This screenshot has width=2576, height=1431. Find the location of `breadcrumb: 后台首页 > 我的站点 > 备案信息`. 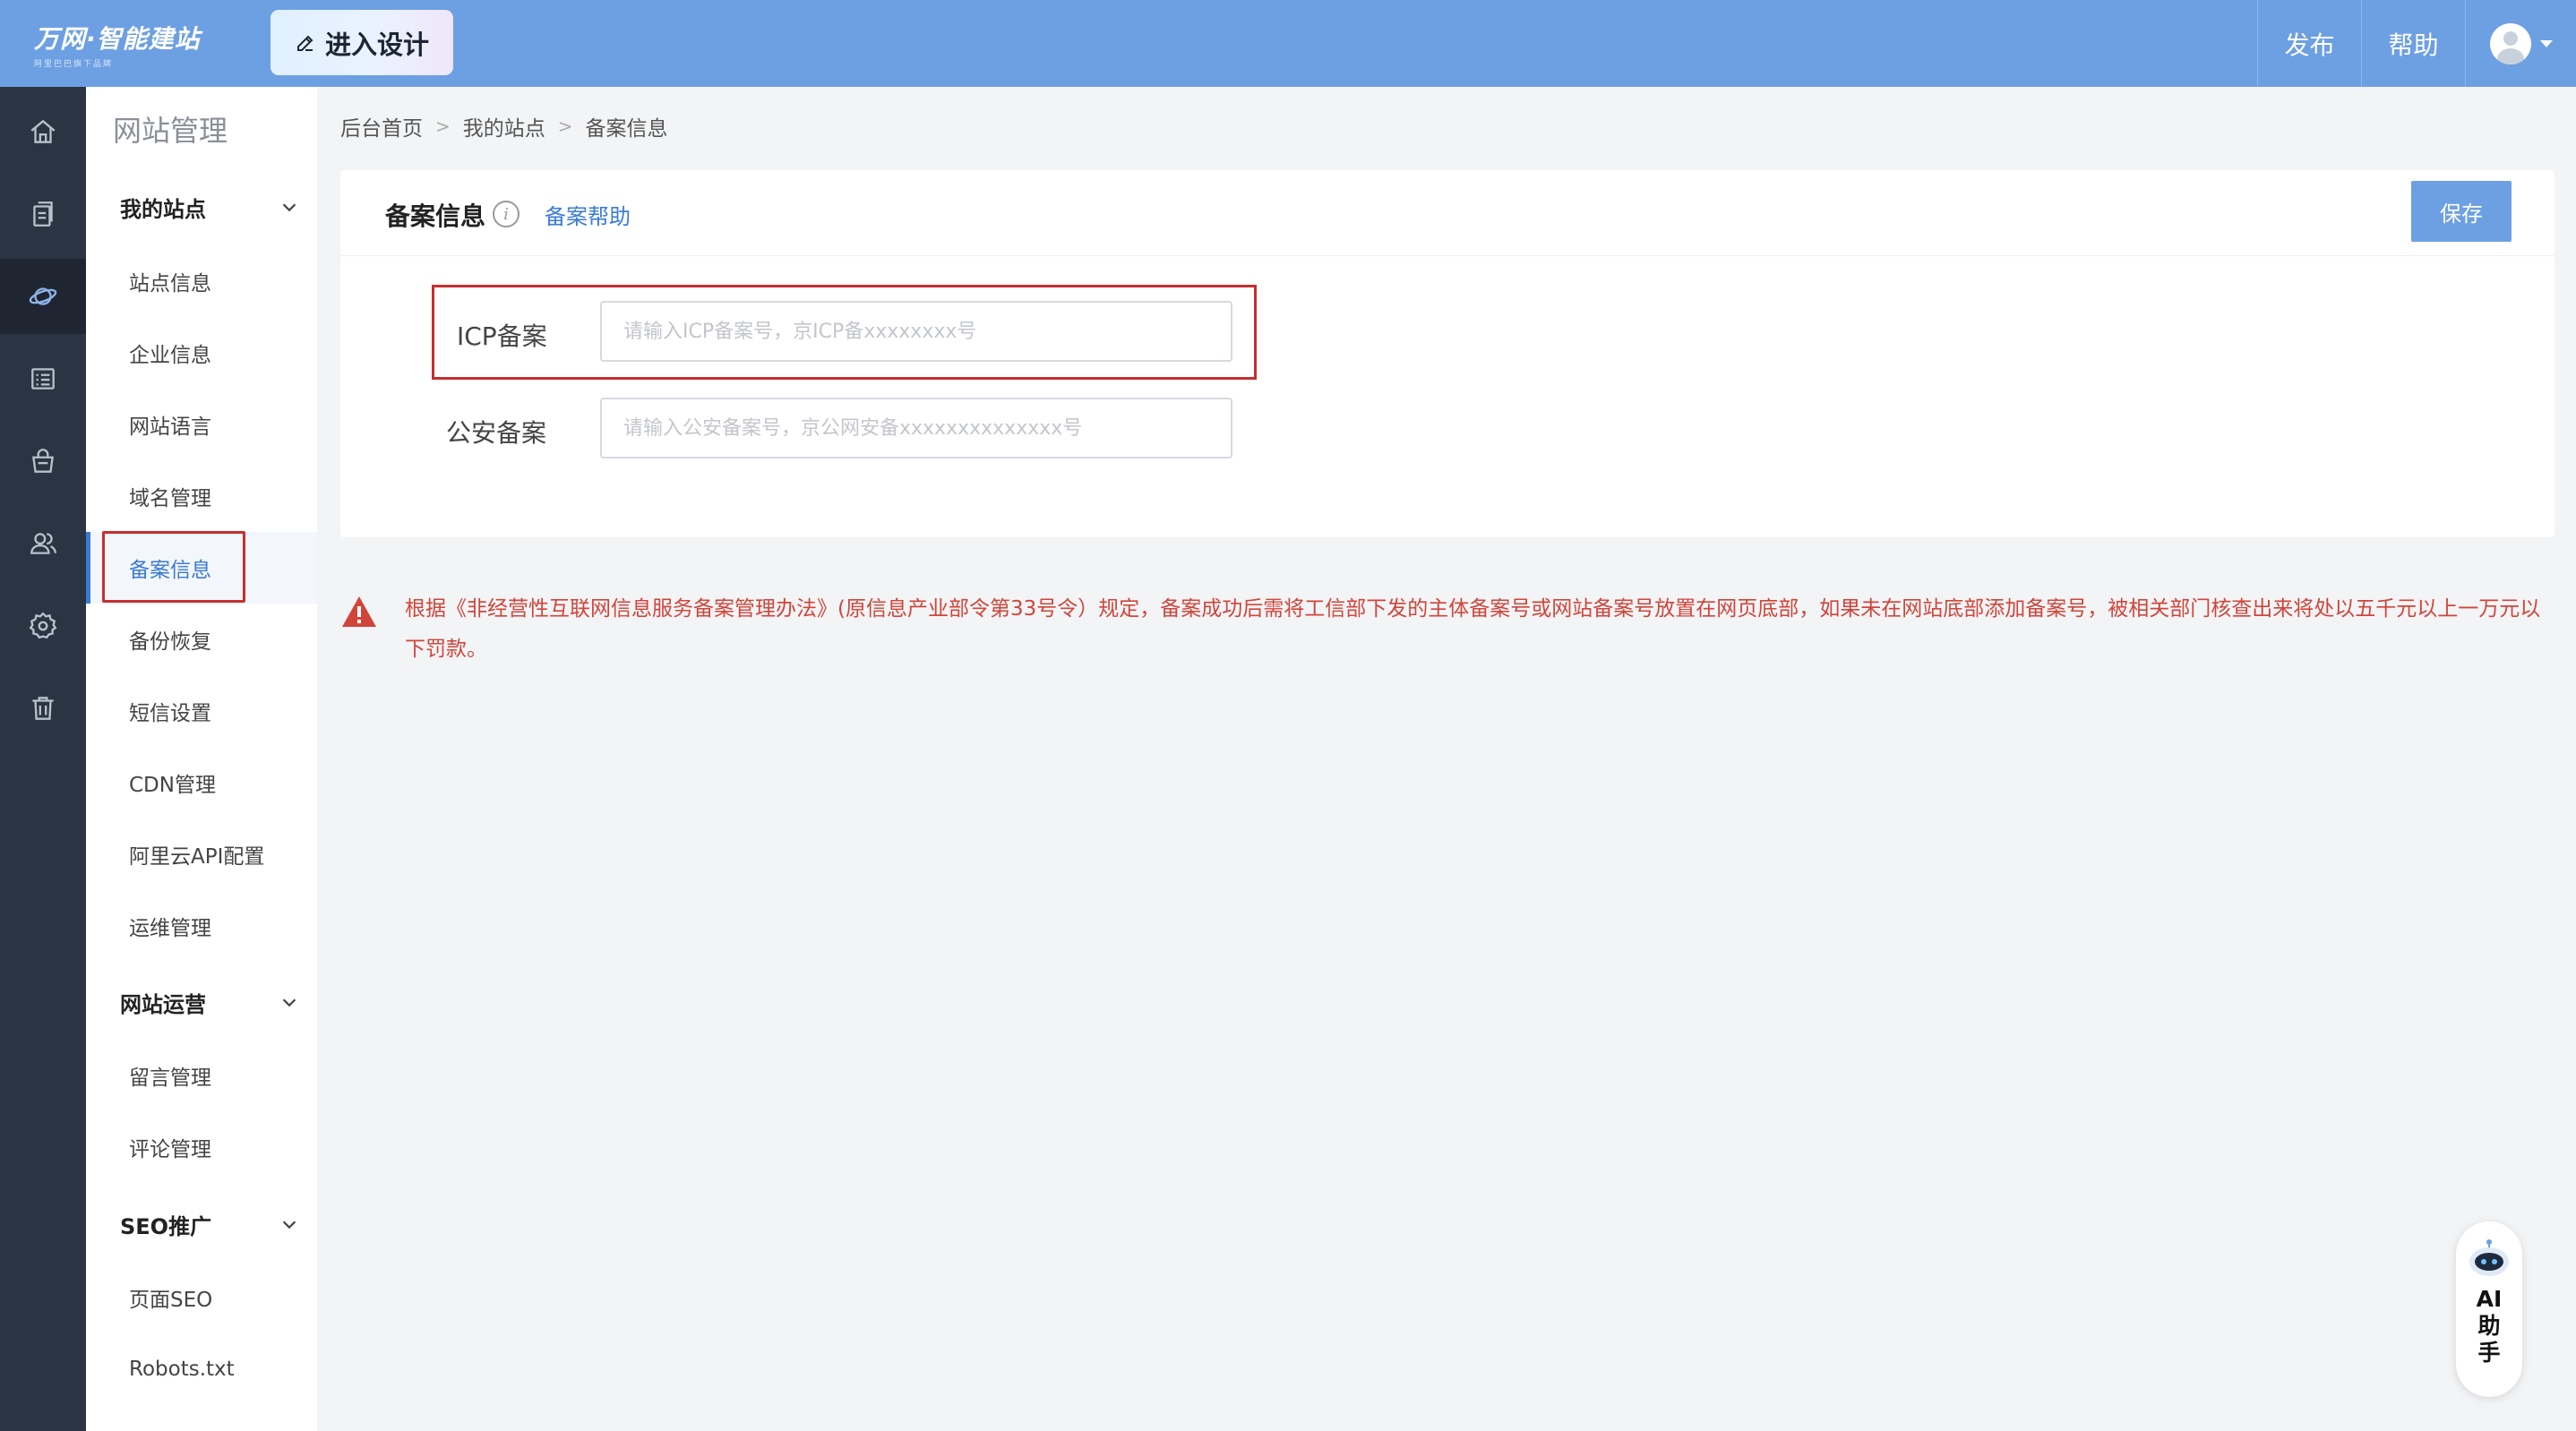

breadcrumb: 后台首页 > 我的站点 > 备案信息 is located at coordinates (504, 126).